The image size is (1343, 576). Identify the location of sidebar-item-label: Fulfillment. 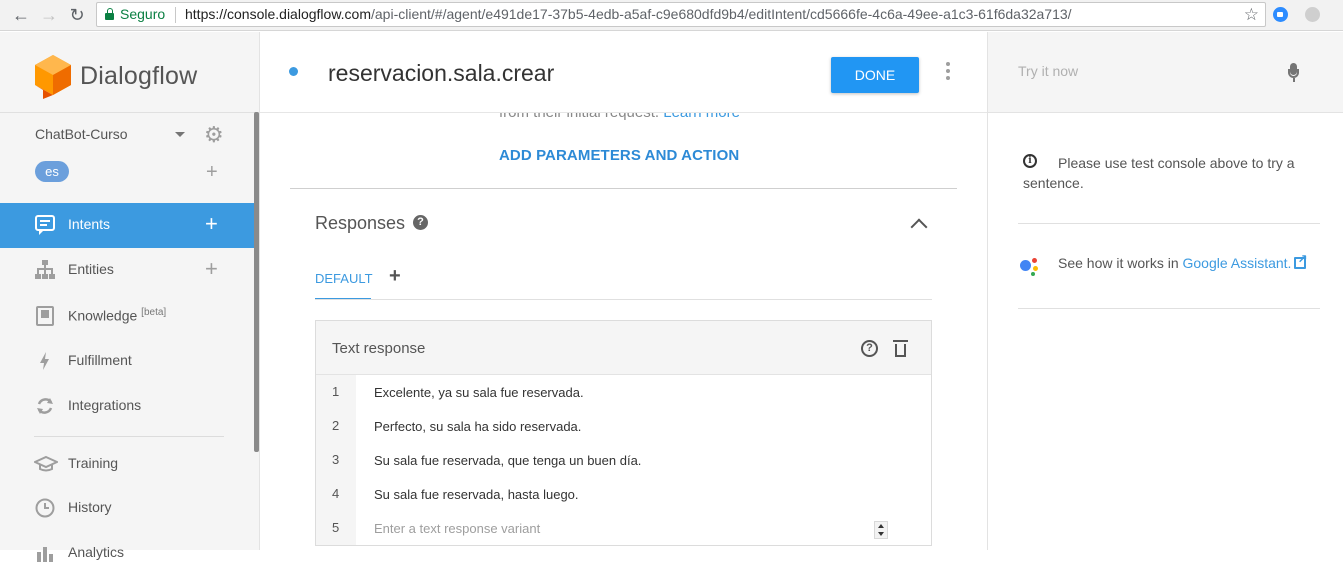
(100, 360).